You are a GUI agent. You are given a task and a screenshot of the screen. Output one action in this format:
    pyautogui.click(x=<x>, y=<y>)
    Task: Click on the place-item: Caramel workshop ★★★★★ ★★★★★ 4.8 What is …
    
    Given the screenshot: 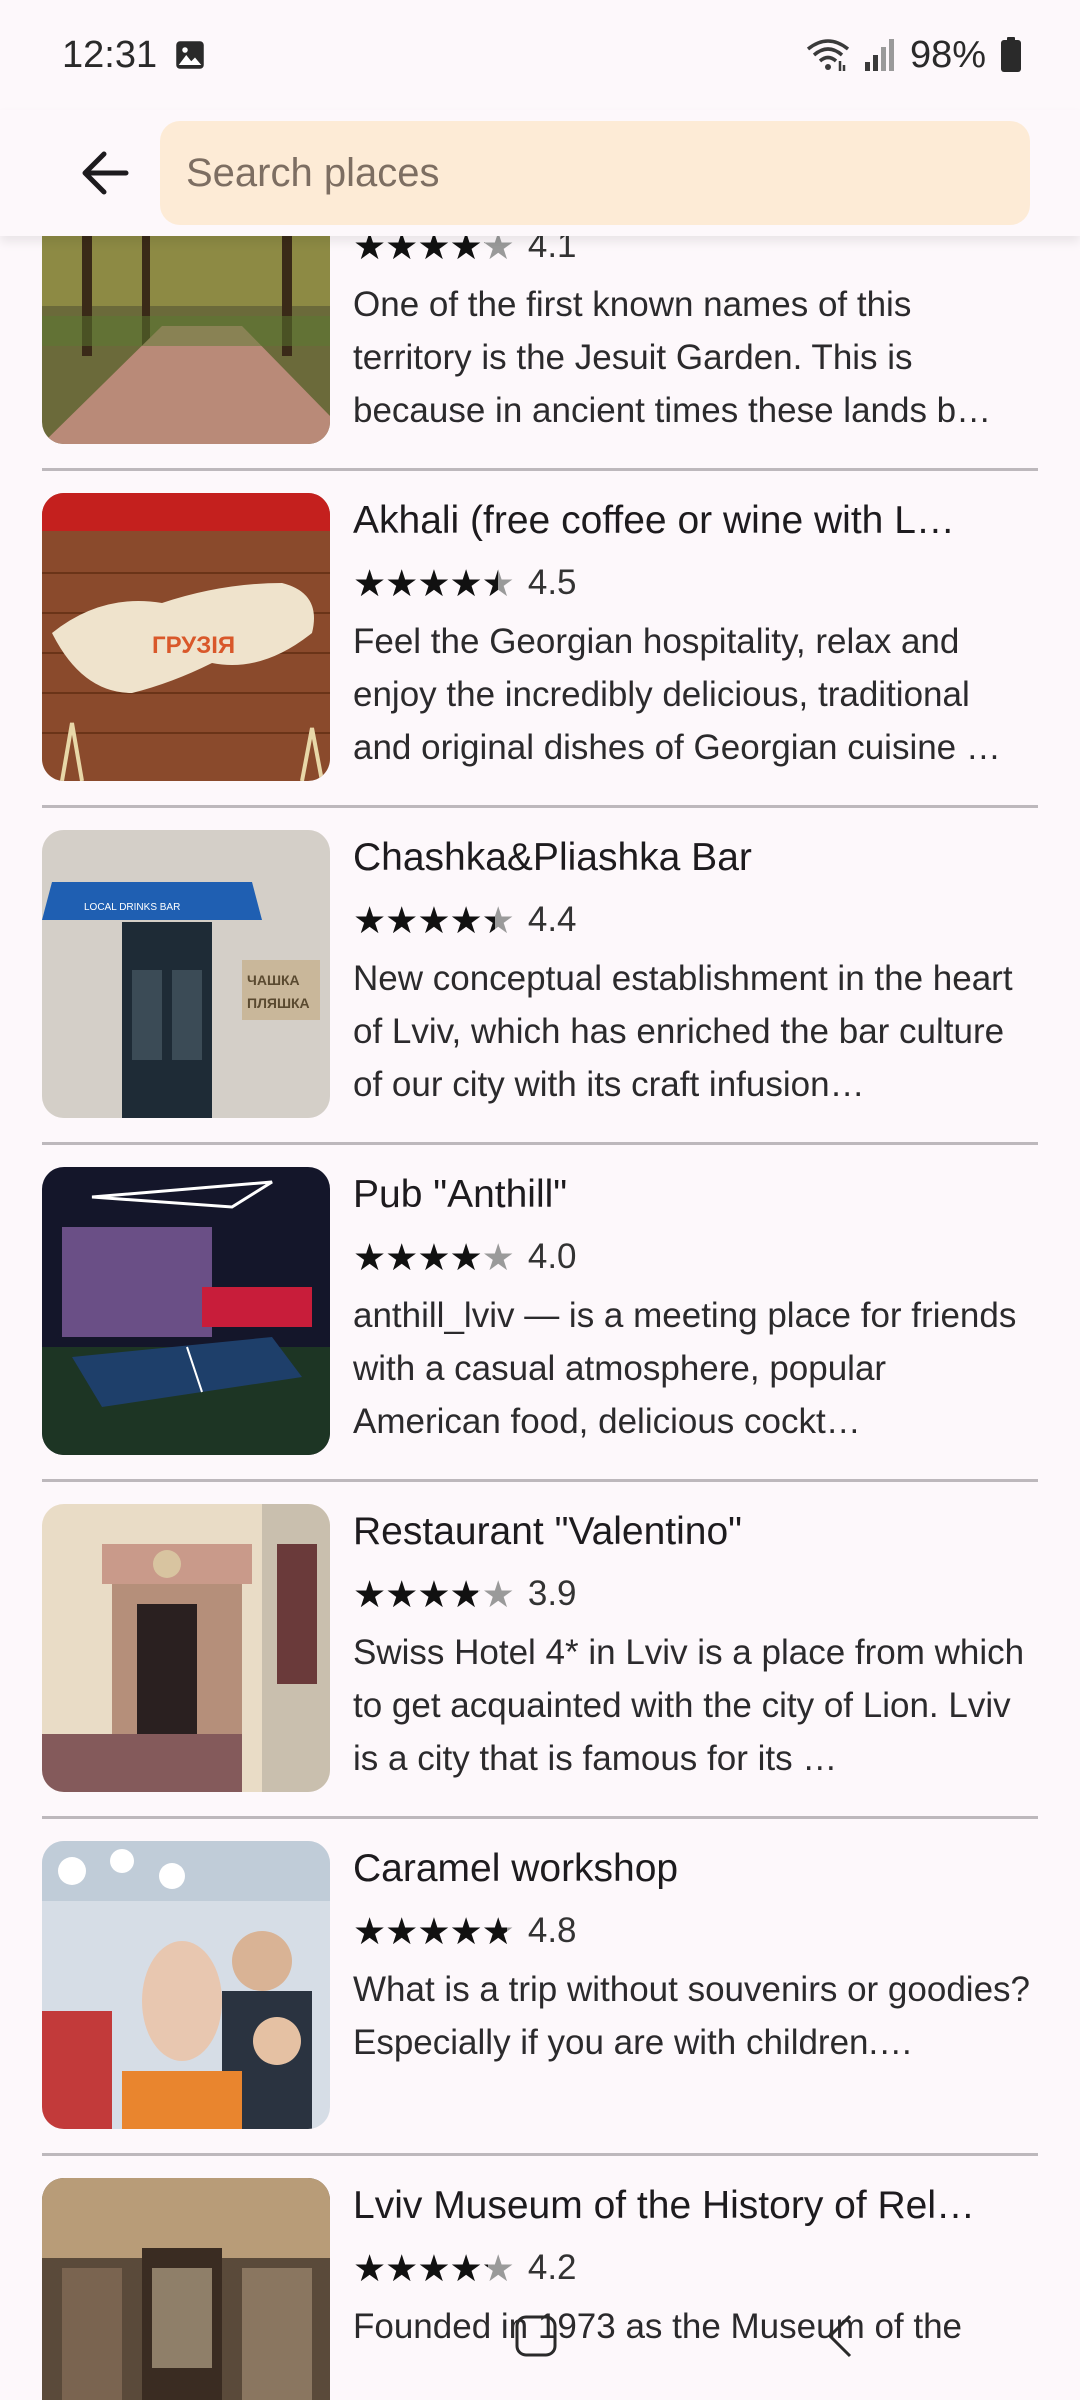 What is the action you would take?
    pyautogui.click(x=540, y=1987)
    